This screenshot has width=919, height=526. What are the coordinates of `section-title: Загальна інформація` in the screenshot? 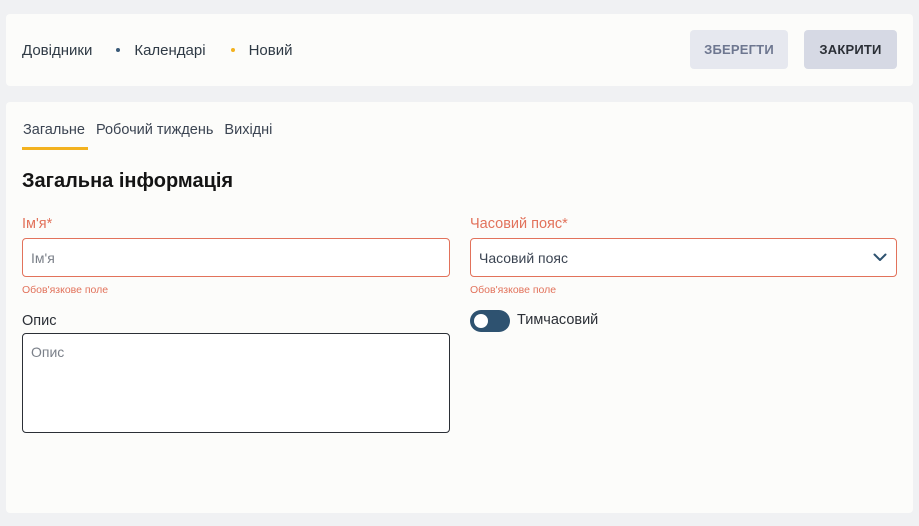 It's located at (128, 181).